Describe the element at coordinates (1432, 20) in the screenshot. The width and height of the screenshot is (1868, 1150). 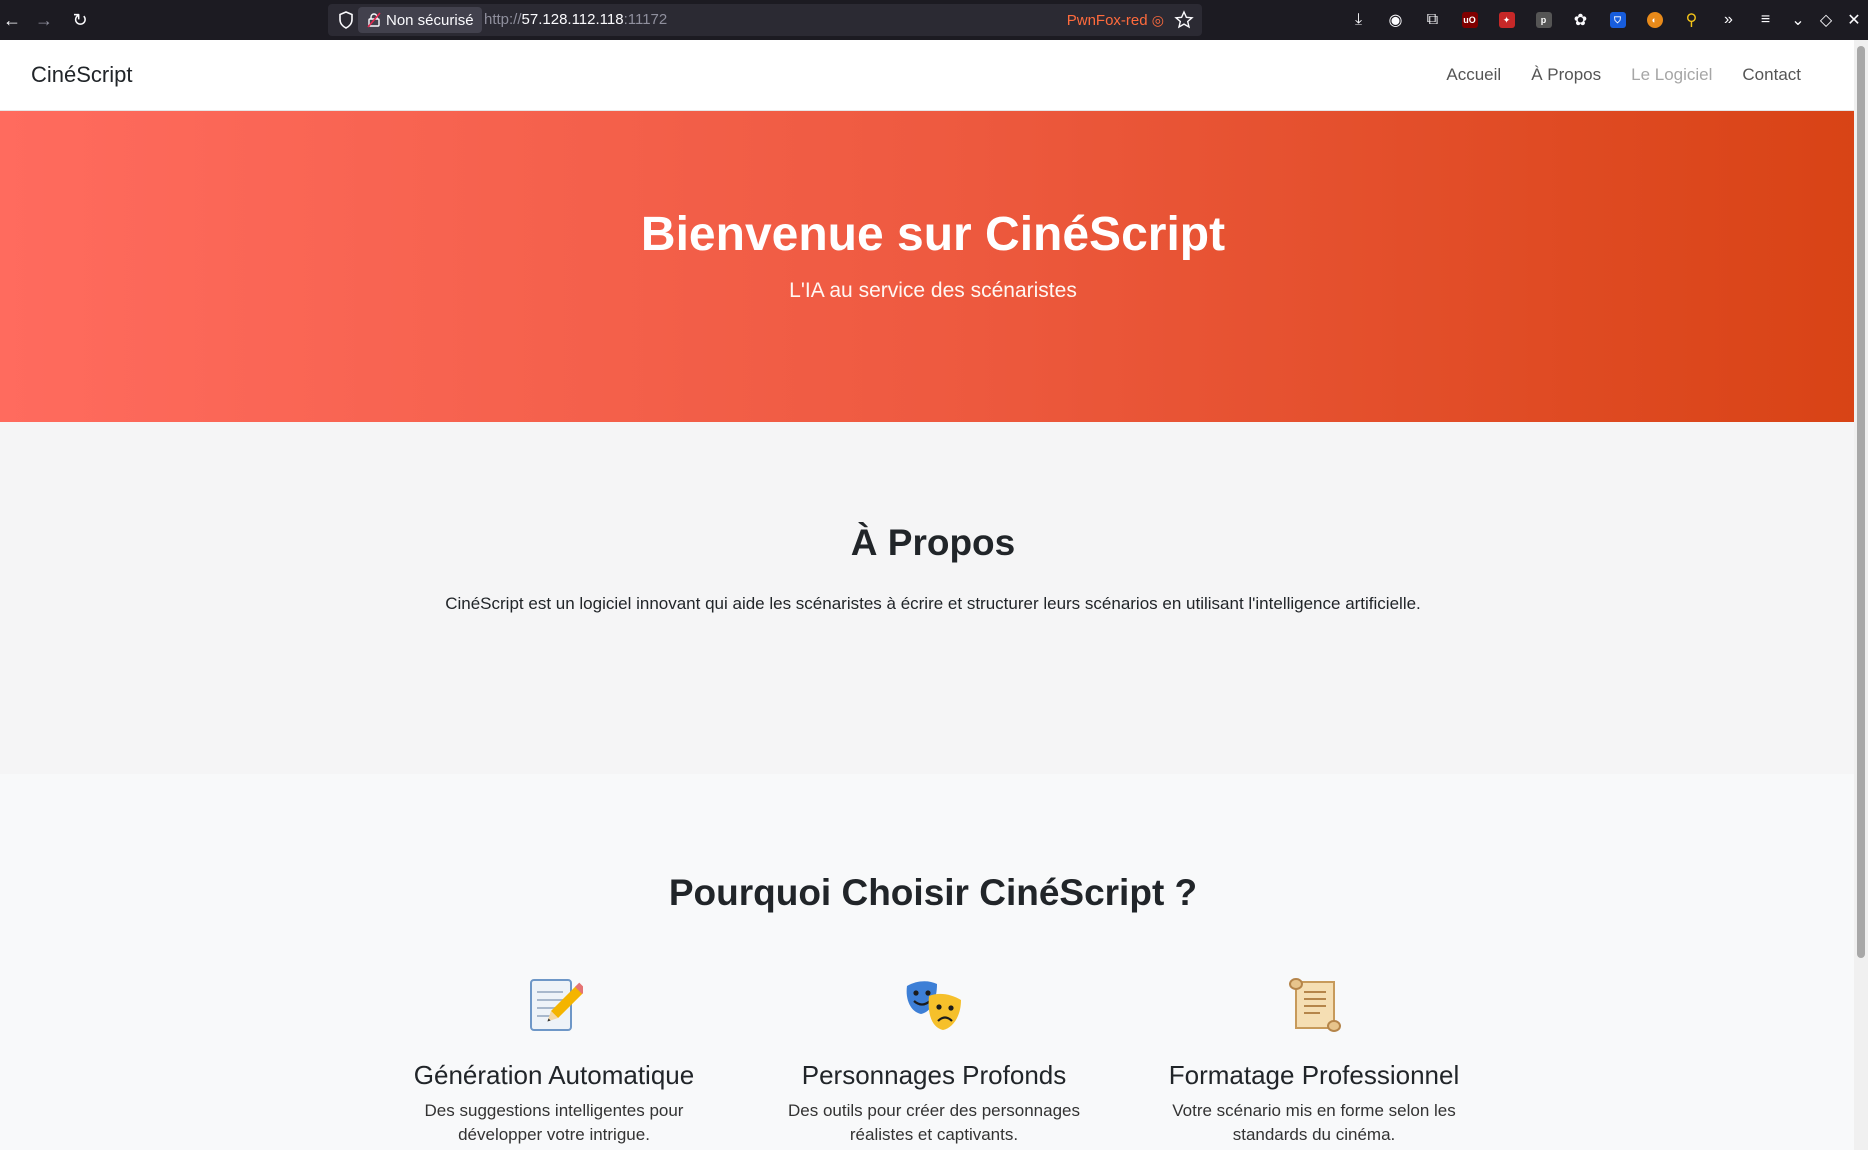
I see `extensions-puzzle-icon: ⧉` at that location.